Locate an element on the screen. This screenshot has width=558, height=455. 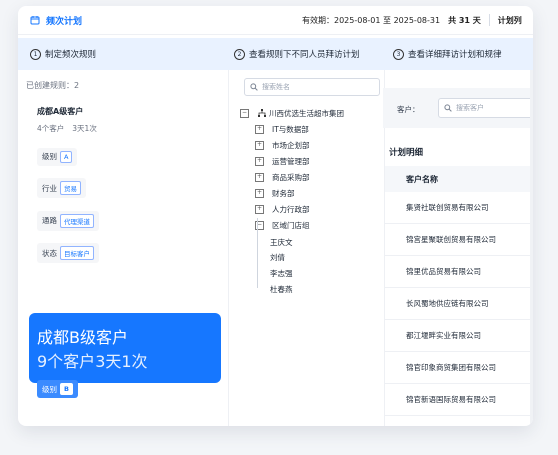
rule-card-a: 成都A级客户 4个客户 3天1次 级别 A 行业 贸易 通路 代理渠道 状态 目标客户 is located at coordinates (123, 184).